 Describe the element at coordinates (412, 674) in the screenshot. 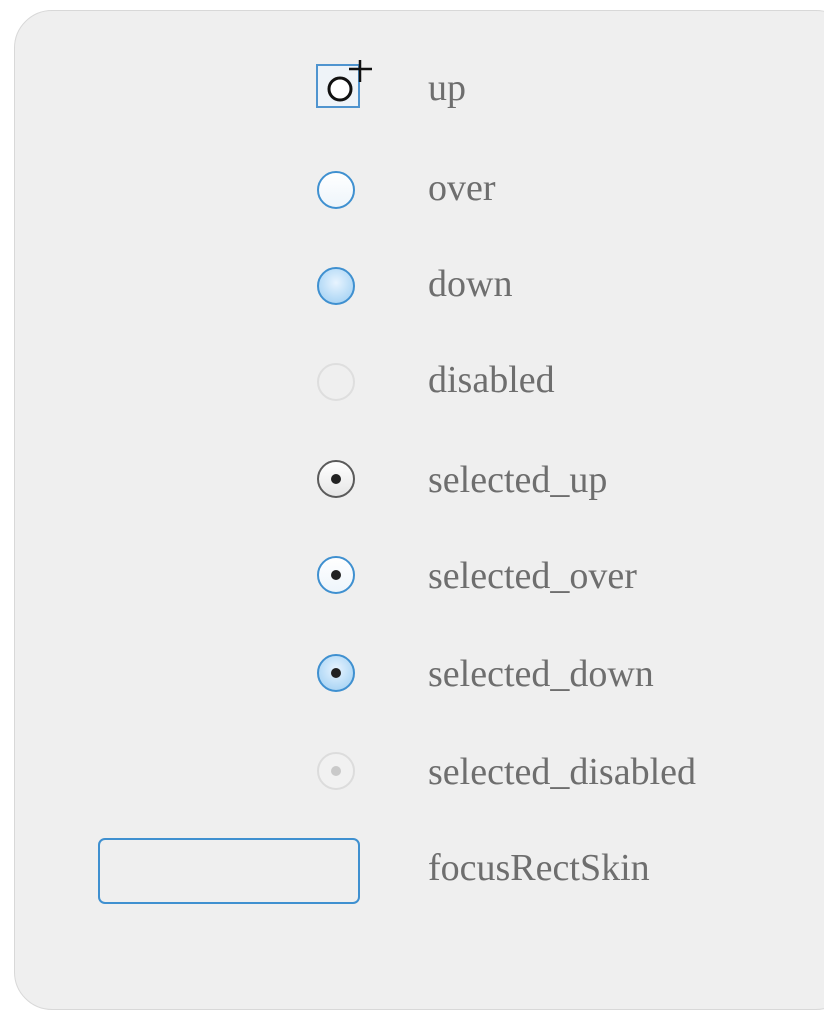

I see `state-row-selected-down: selected_down` at that location.